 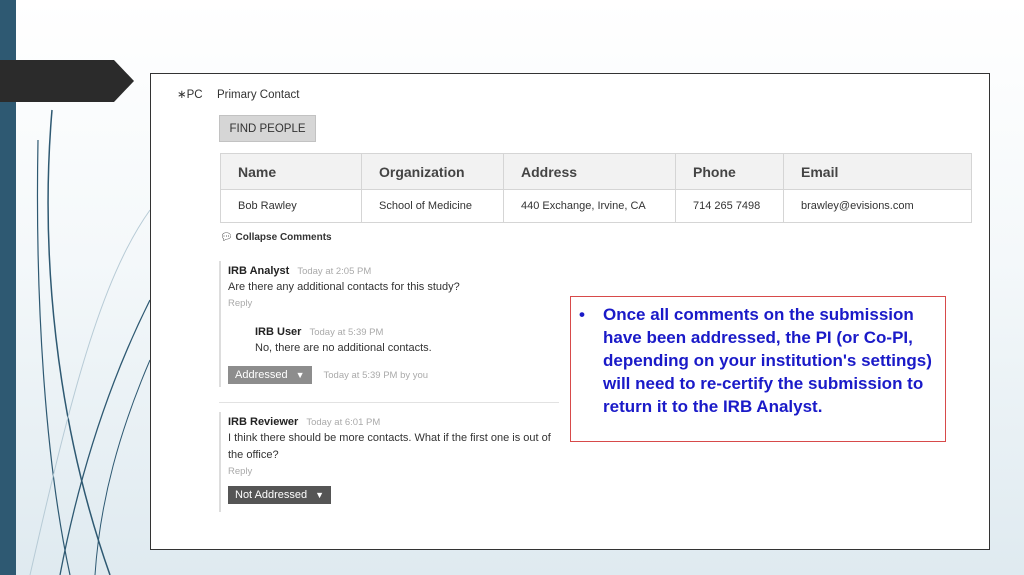 I want to click on cell-email: brawley@evisions.com, so click(x=877, y=206).